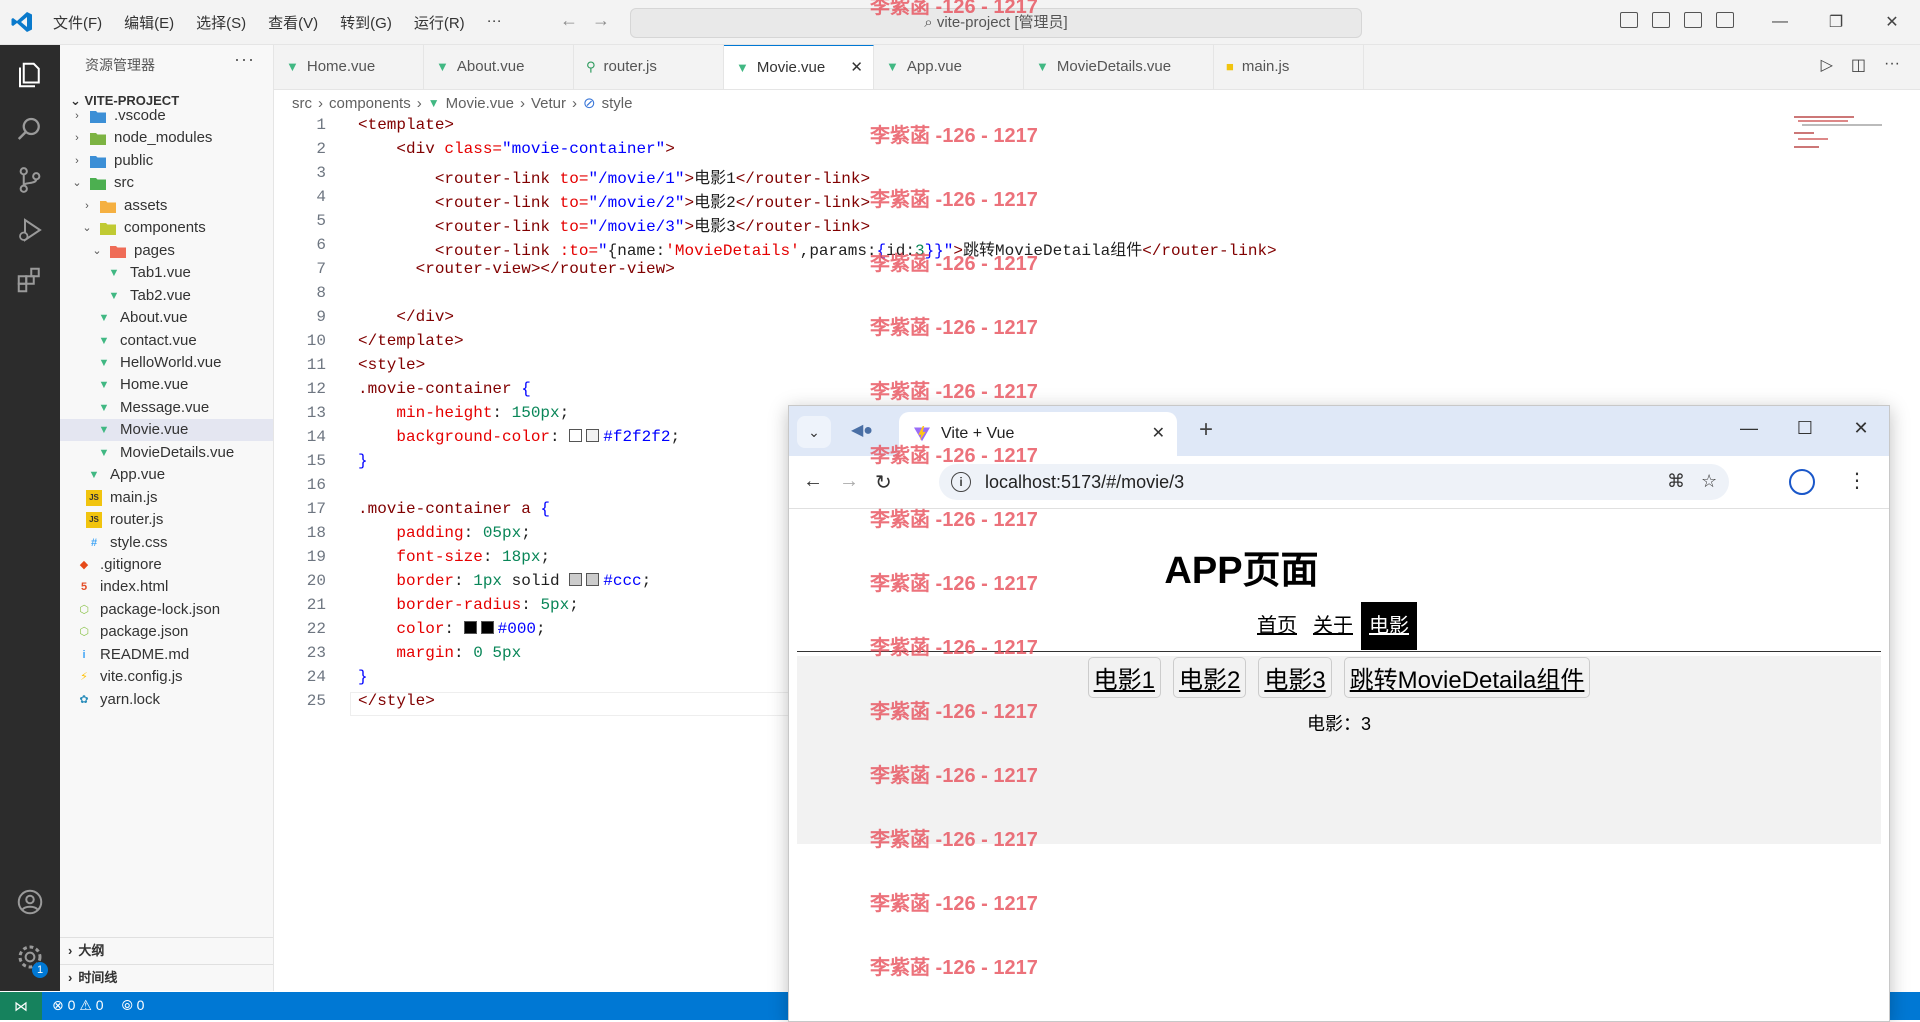 This screenshot has height=1022, width=1920. What do you see at coordinates (1858, 65) in the screenshot?
I see `split-editor-icon: ◫` at bounding box center [1858, 65].